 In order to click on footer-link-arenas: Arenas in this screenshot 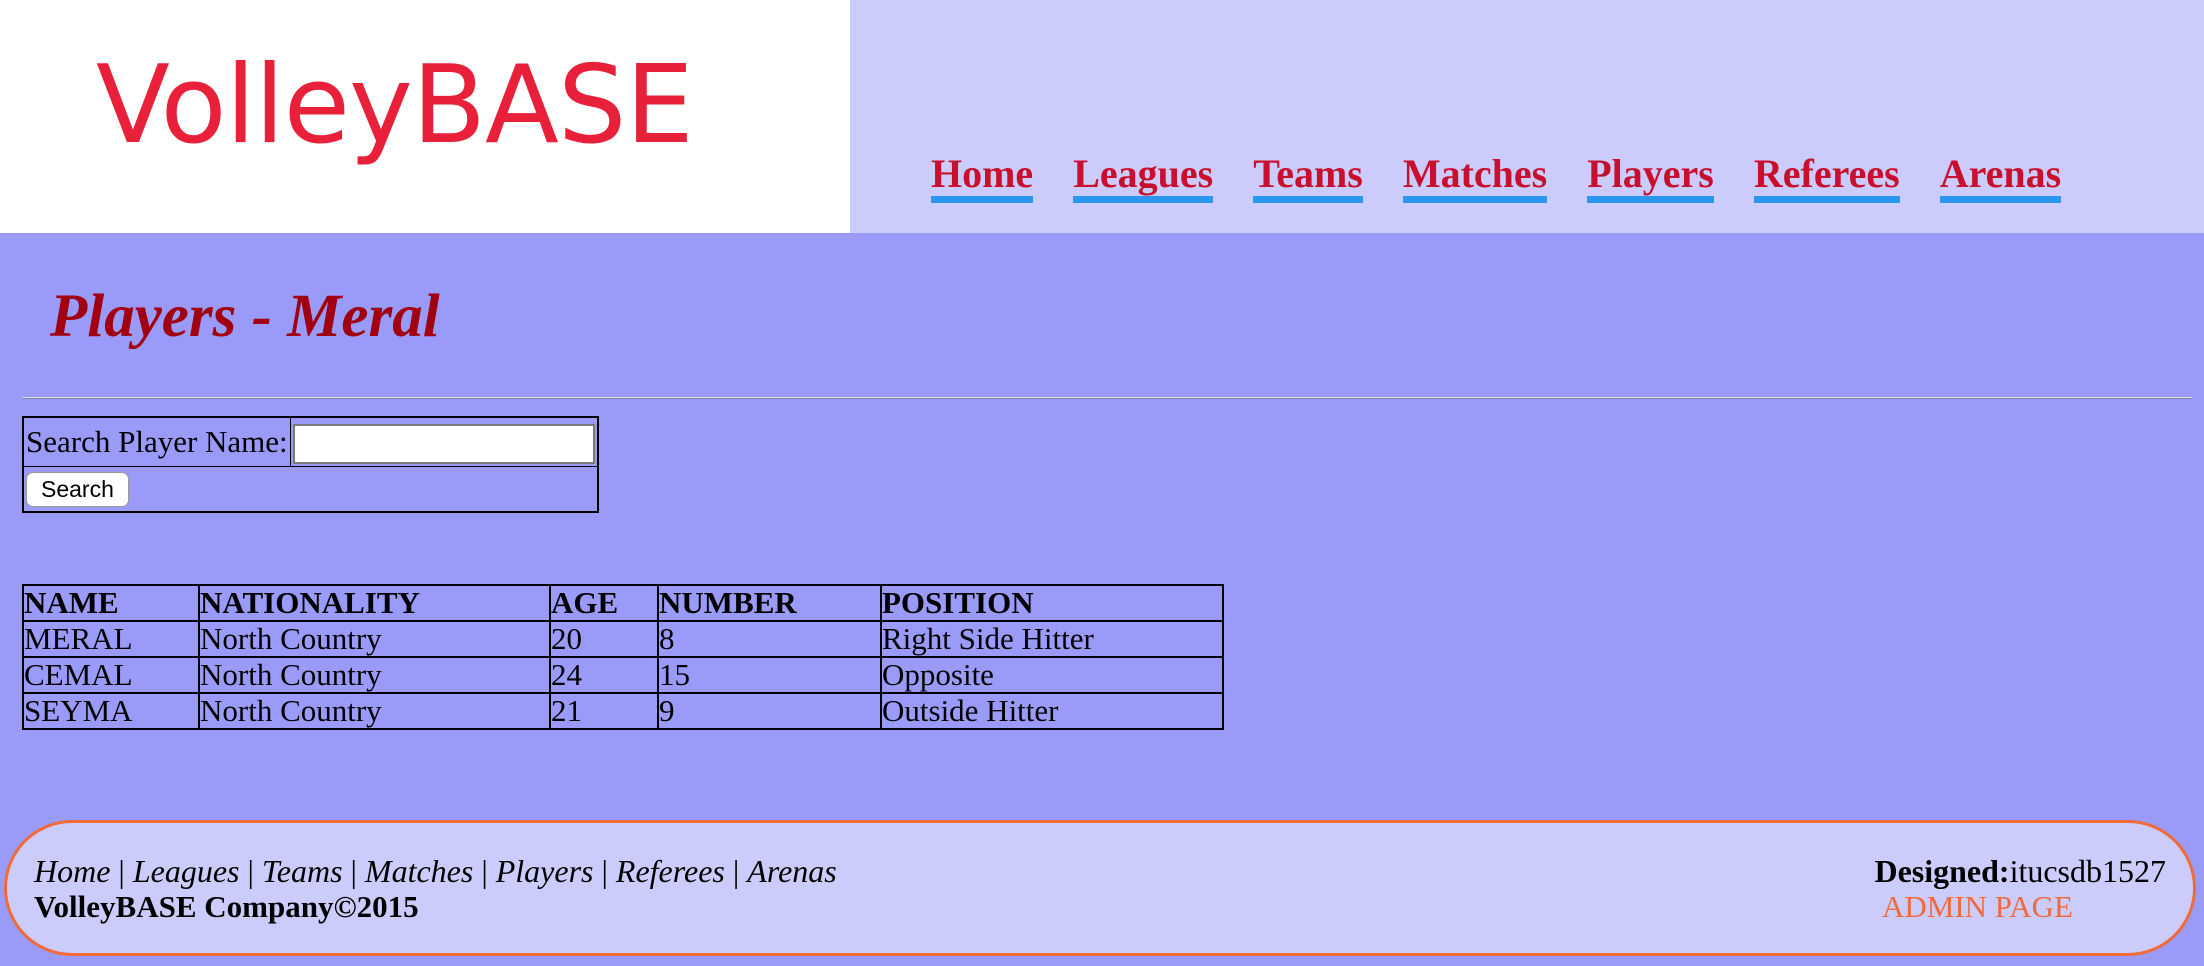, I will do `click(791, 871)`.